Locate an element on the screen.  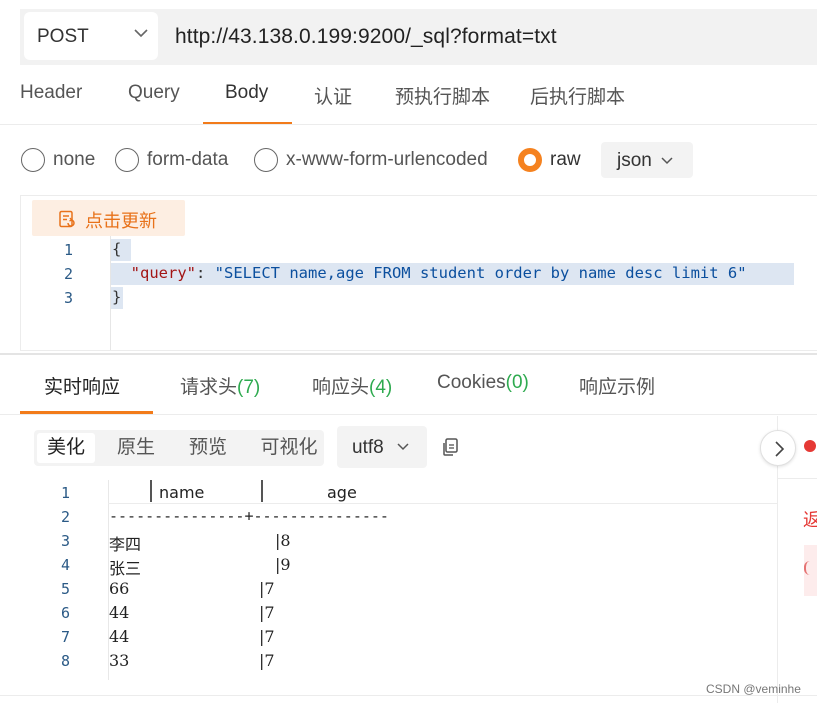
cell-name: 李四 is located at coordinates (125, 544).